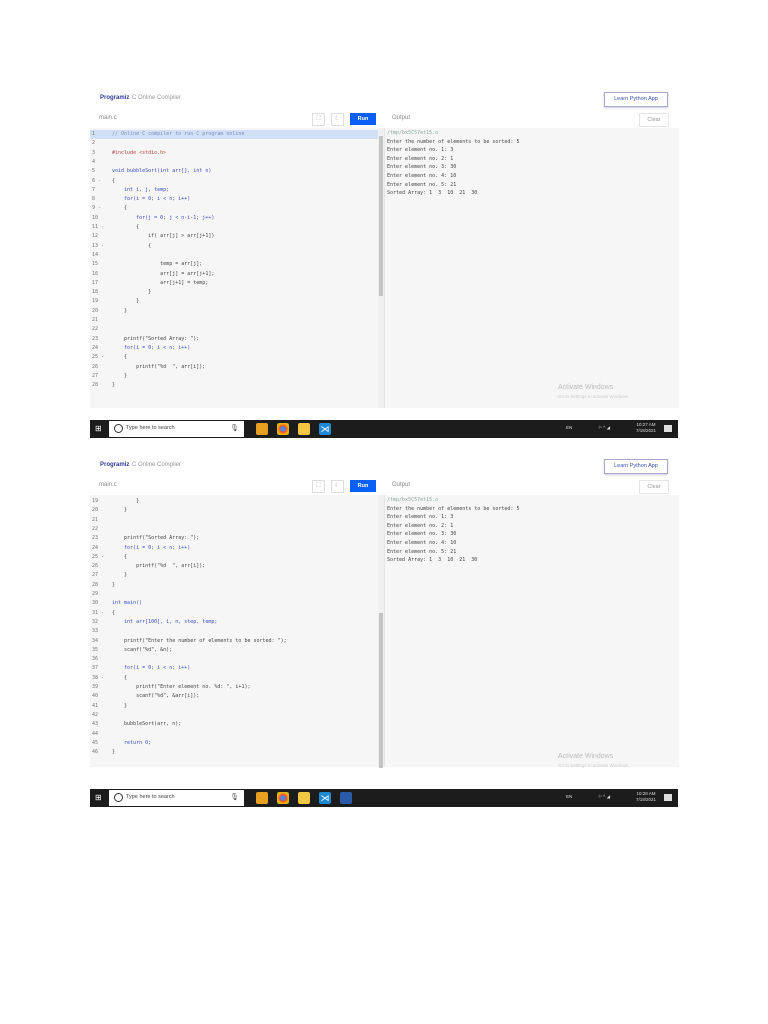 The image size is (768, 1024). What do you see at coordinates (234, 181) in the screenshot?
I see `code-line: 6 - {` at bounding box center [234, 181].